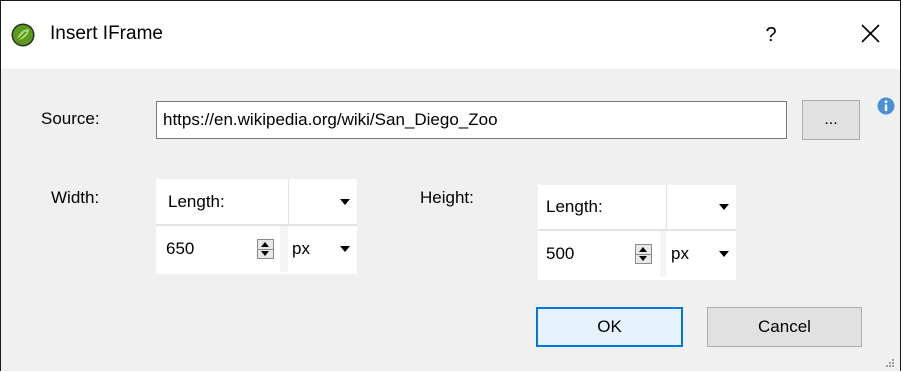 The width and height of the screenshot is (903, 372). What do you see at coordinates (196, 201) in the screenshot?
I see `width-type-value: Length:` at bounding box center [196, 201].